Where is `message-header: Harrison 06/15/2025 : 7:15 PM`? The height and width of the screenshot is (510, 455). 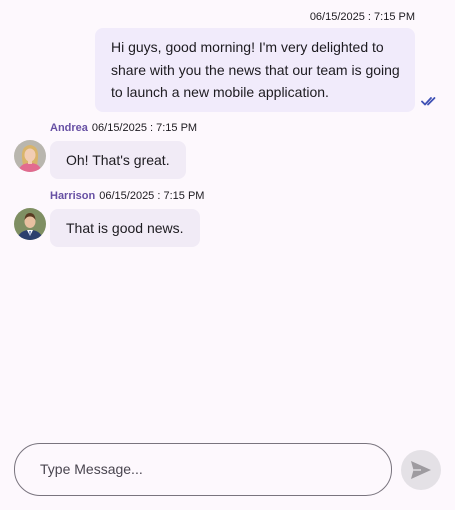 message-header: Harrison 06/15/2025 : 7:15 PM is located at coordinates (127, 196).